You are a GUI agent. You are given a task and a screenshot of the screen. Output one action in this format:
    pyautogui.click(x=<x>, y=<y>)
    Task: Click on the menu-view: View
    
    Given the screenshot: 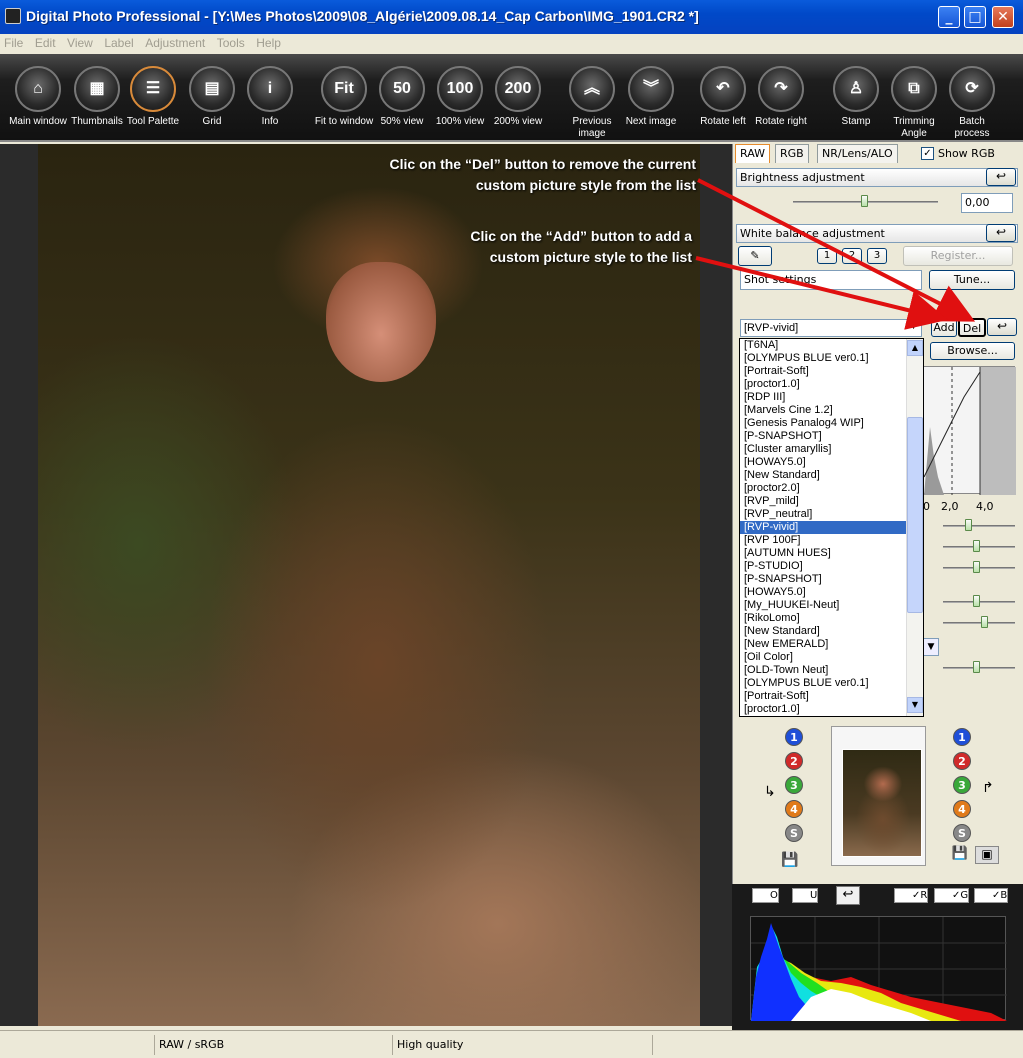 What is the action you would take?
    pyautogui.click(x=80, y=43)
    